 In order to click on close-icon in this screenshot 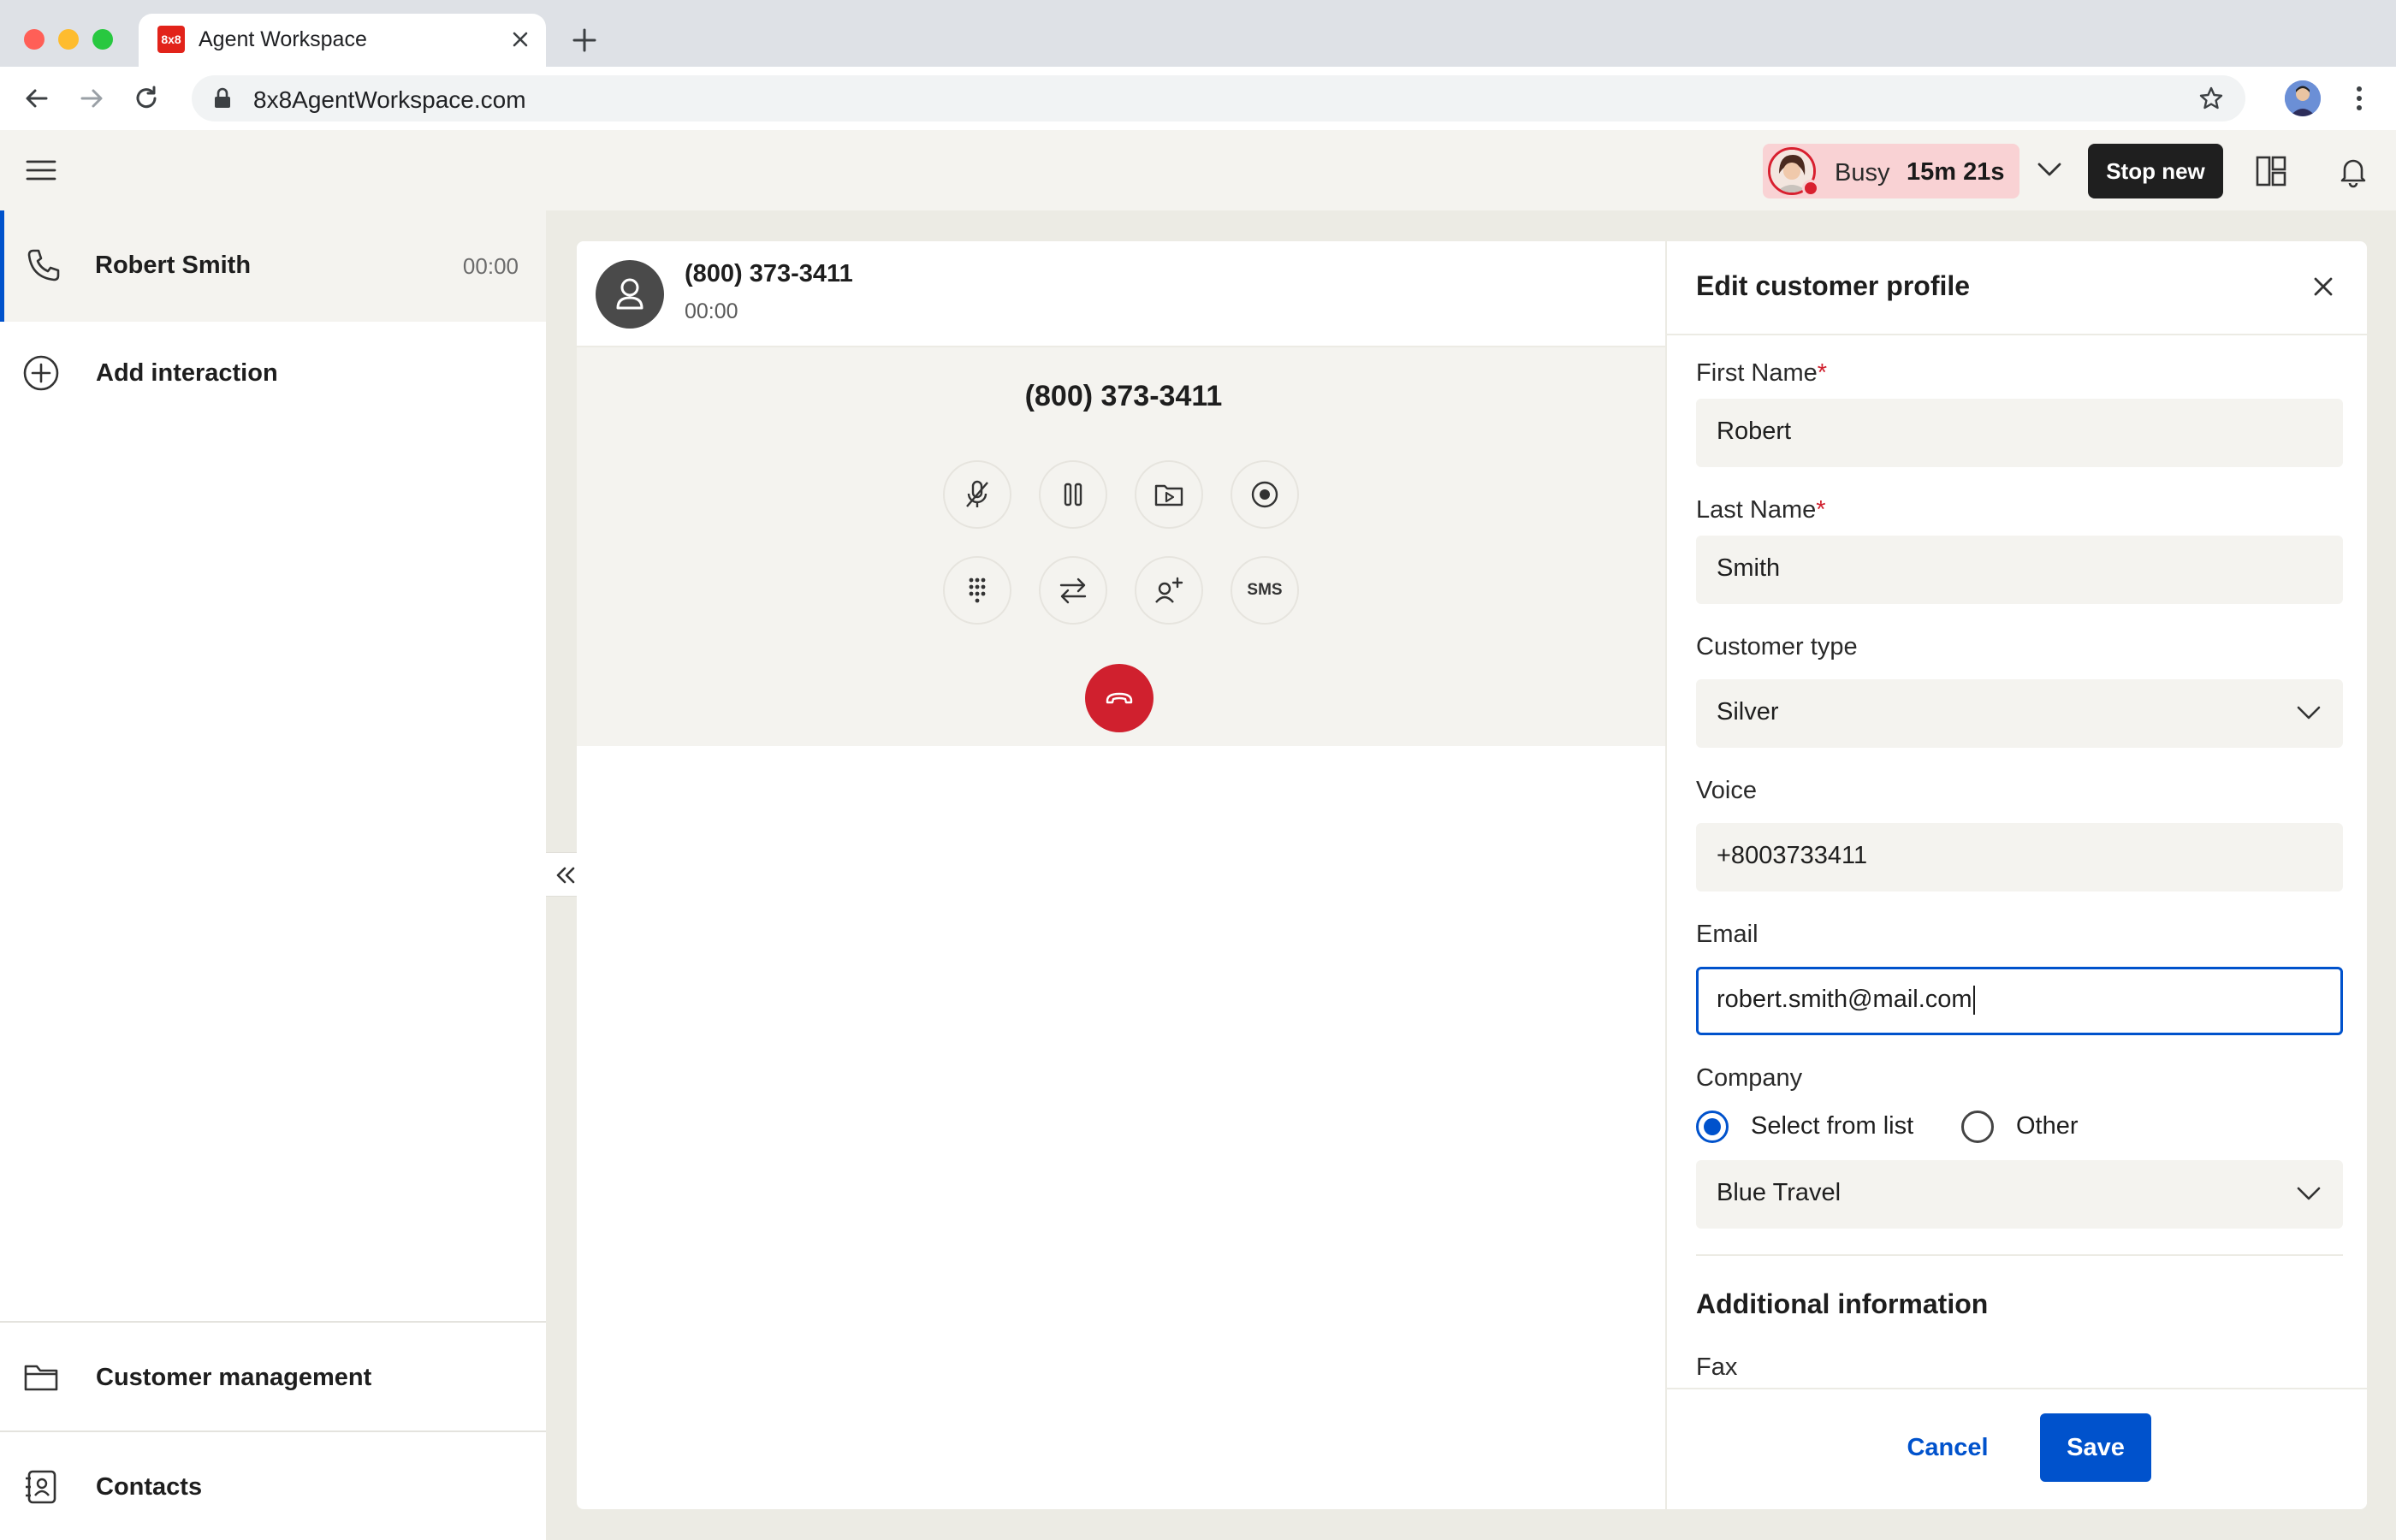, I will do `click(2323, 286)`.